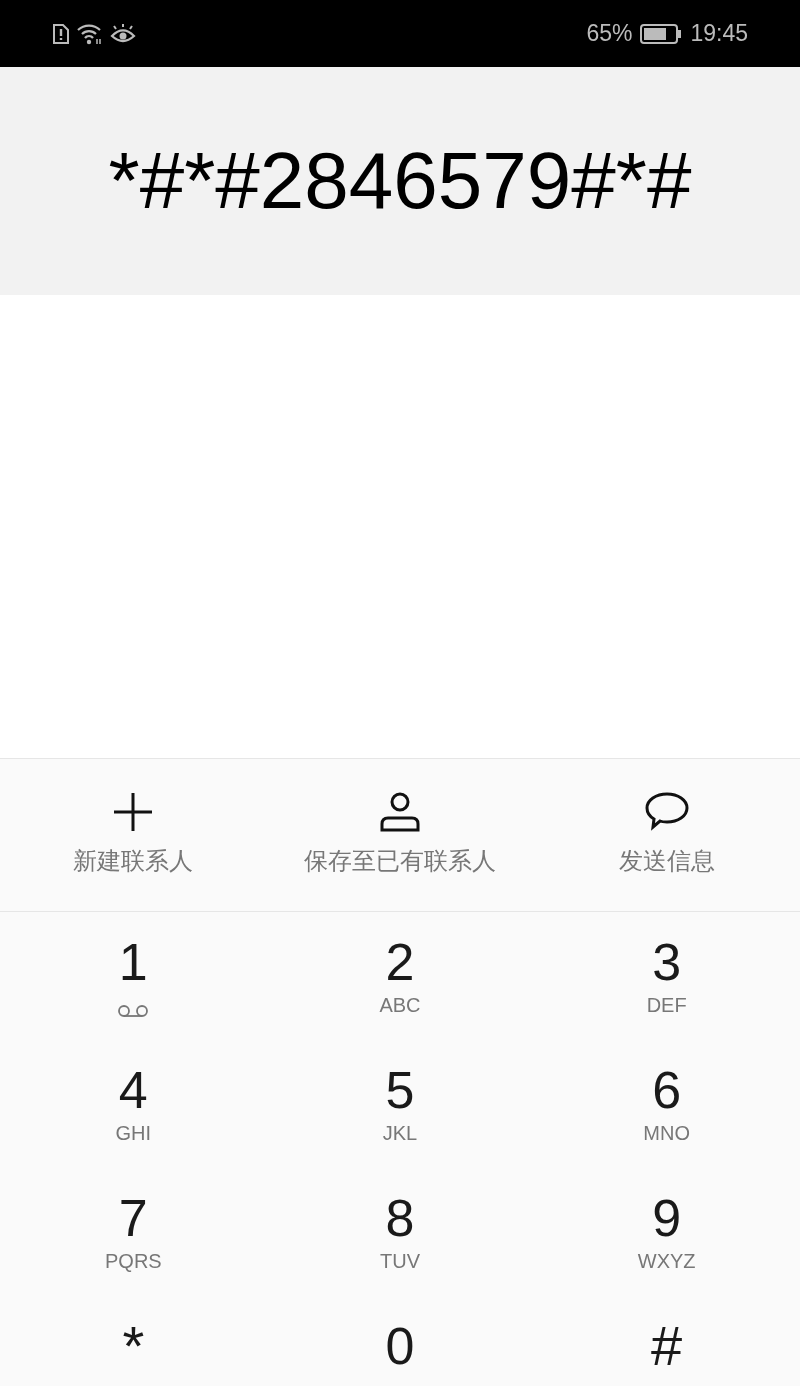  What do you see at coordinates (666, 1341) in the screenshot?
I see `dial-key: #` at bounding box center [666, 1341].